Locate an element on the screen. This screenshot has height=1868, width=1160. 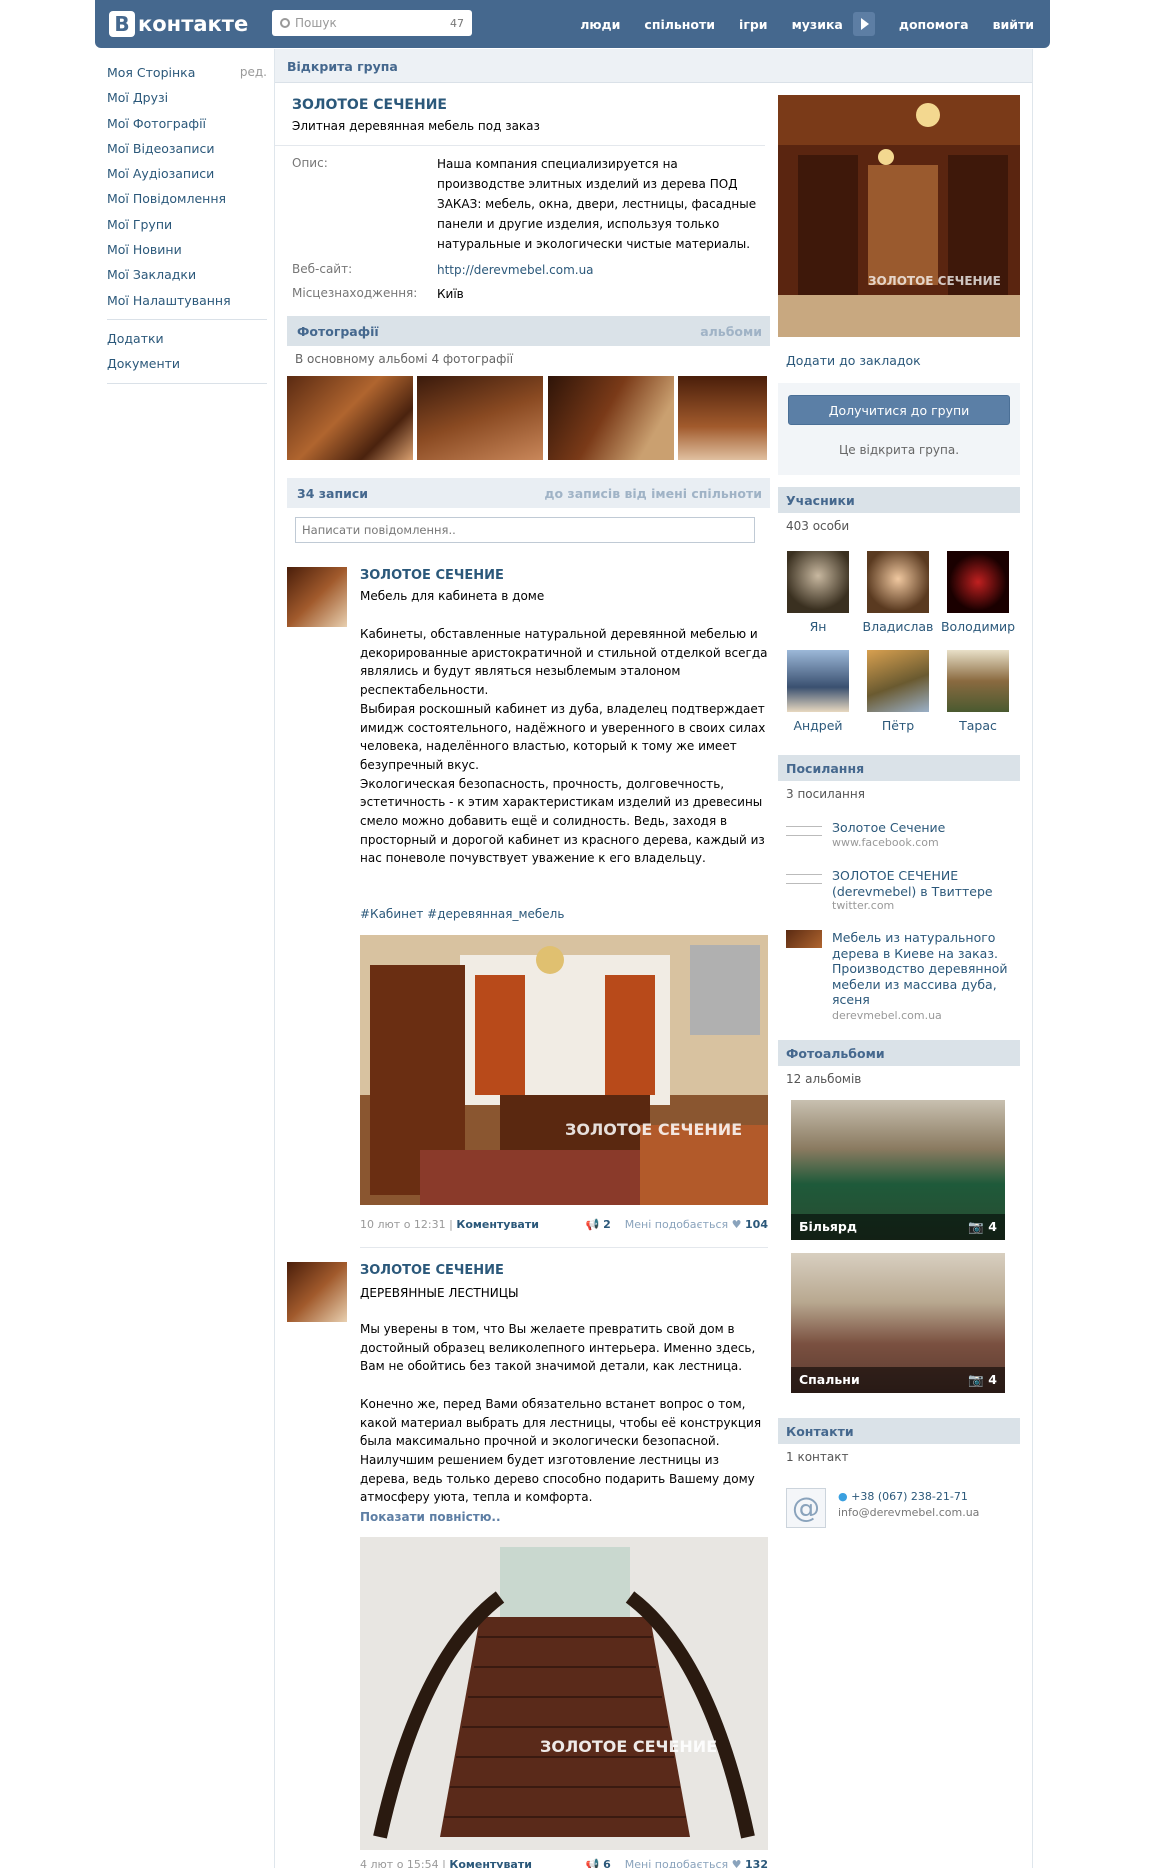
contact-email: info@derevmebel.com.ua is located at coordinates (908, 1512).